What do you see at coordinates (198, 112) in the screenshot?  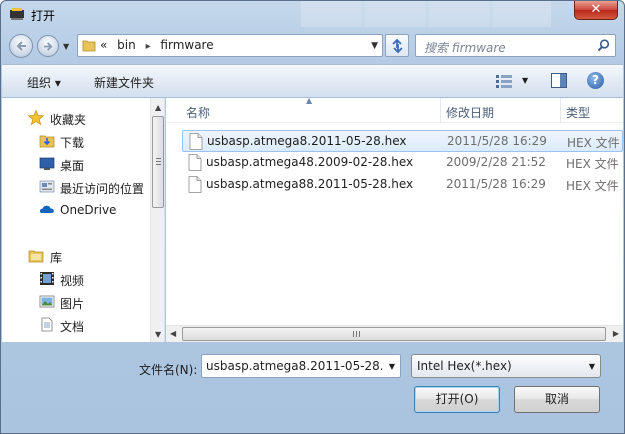 I see `column-name: 名称` at bounding box center [198, 112].